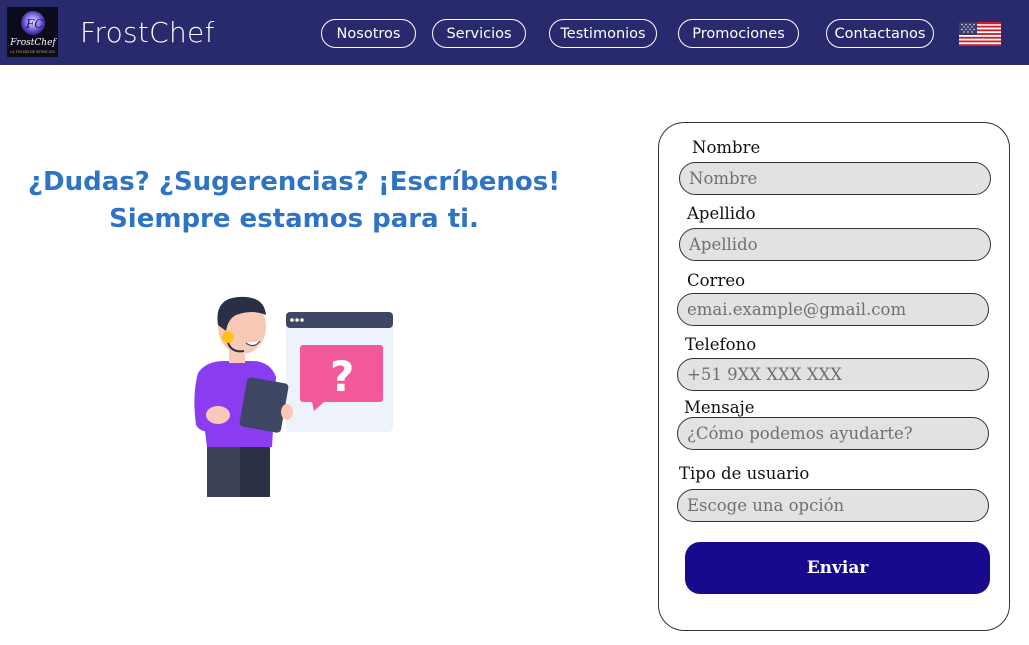 The height and width of the screenshot is (645, 1029). What do you see at coordinates (275, 392) in the screenshot?
I see `support-agent-illustration: ?` at bounding box center [275, 392].